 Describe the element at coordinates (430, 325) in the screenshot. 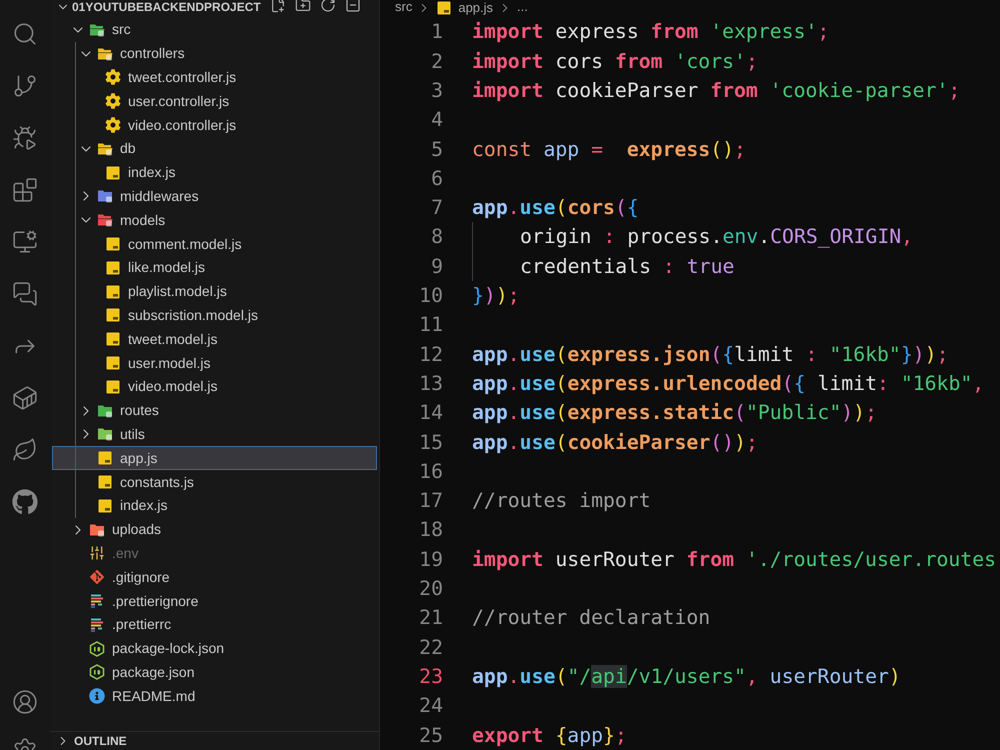

I see `line-number: 11` at that location.